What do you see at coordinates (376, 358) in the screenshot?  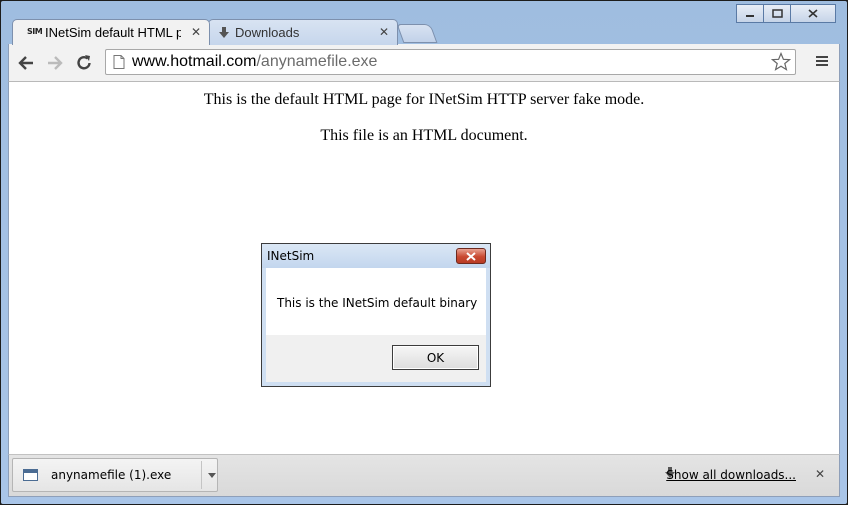 I see `dialog-footer: OK` at bounding box center [376, 358].